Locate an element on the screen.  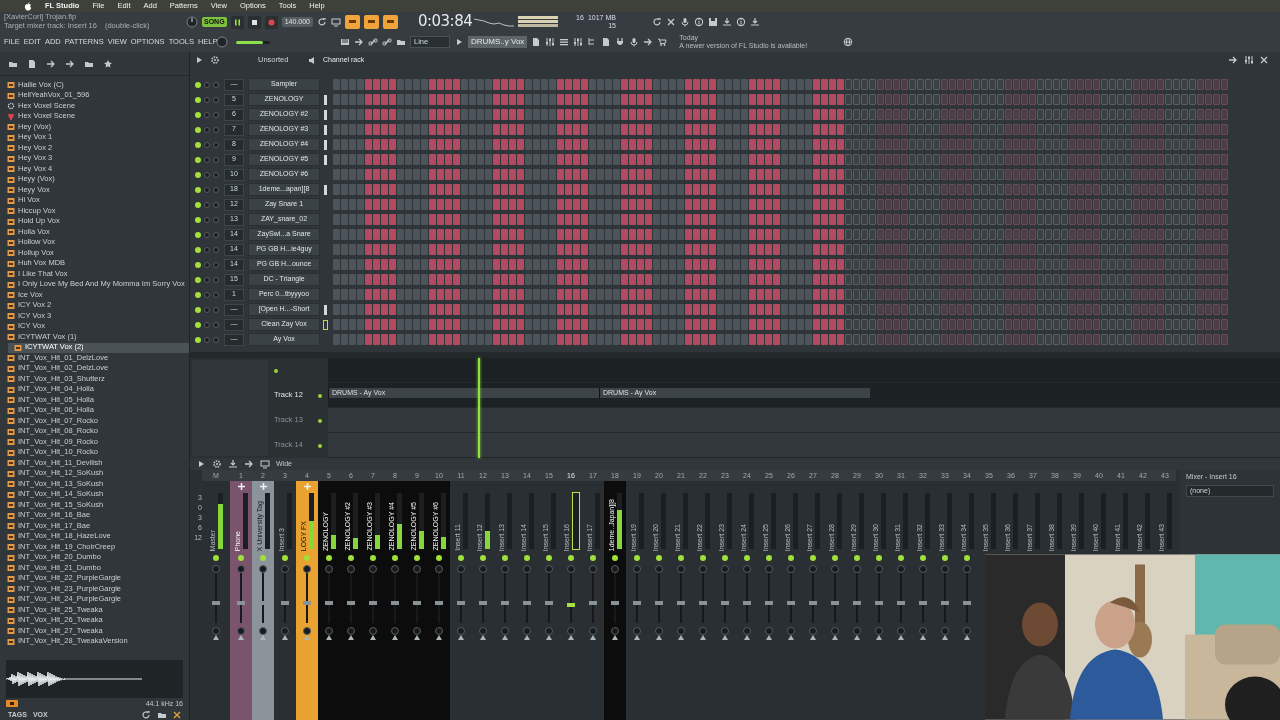
pattern-selector: DRUMS..y Vox is located at coordinates (498, 42).